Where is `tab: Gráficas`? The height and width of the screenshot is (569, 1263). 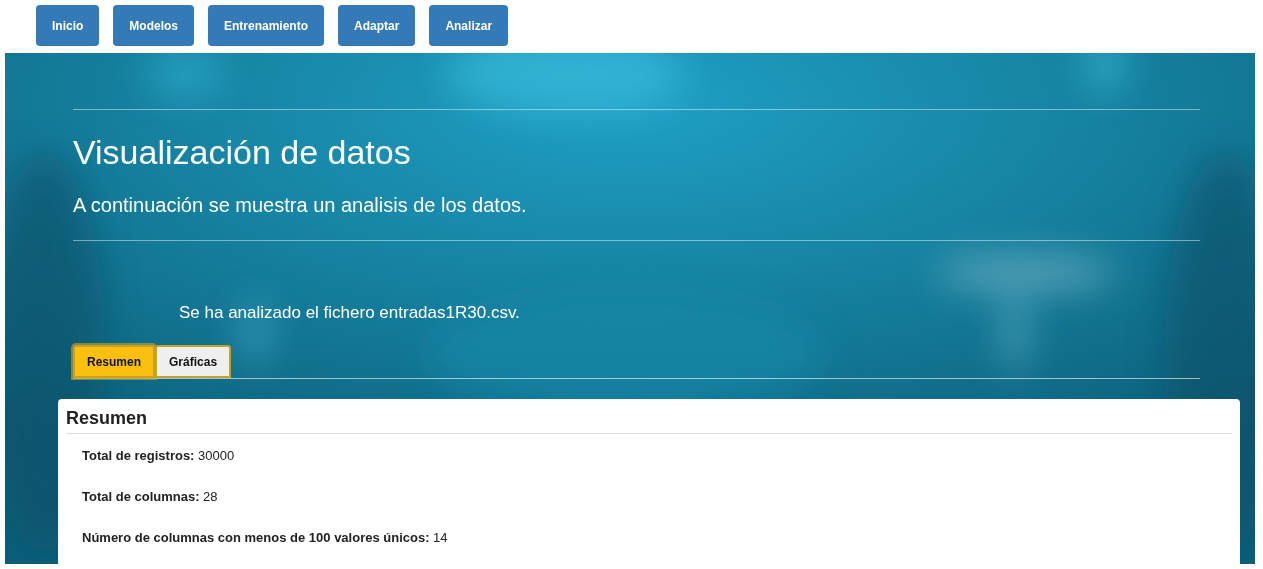 tab: Gráficas is located at coordinates (193, 361).